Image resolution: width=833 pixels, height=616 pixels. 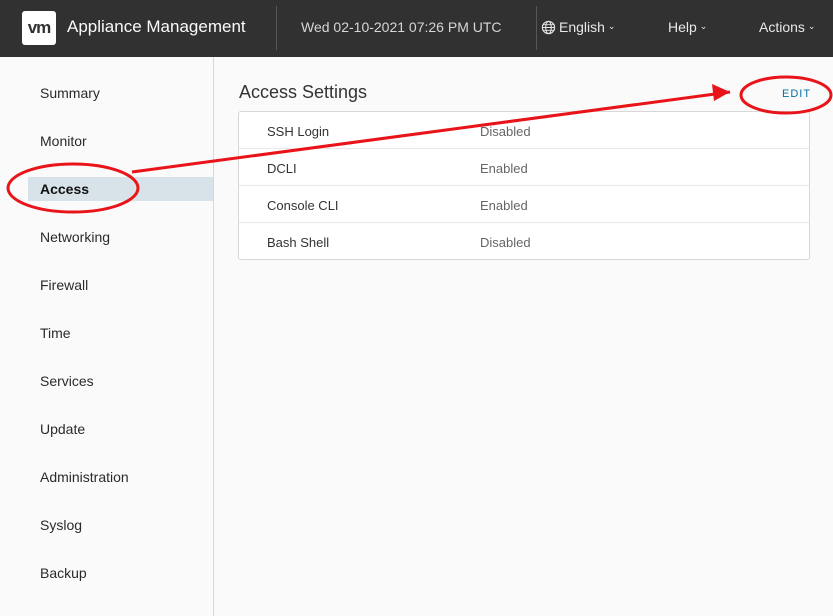 What do you see at coordinates (120, 189) in the screenshot?
I see `sidebar-item-access: Access` at bounding box center [120, 189].